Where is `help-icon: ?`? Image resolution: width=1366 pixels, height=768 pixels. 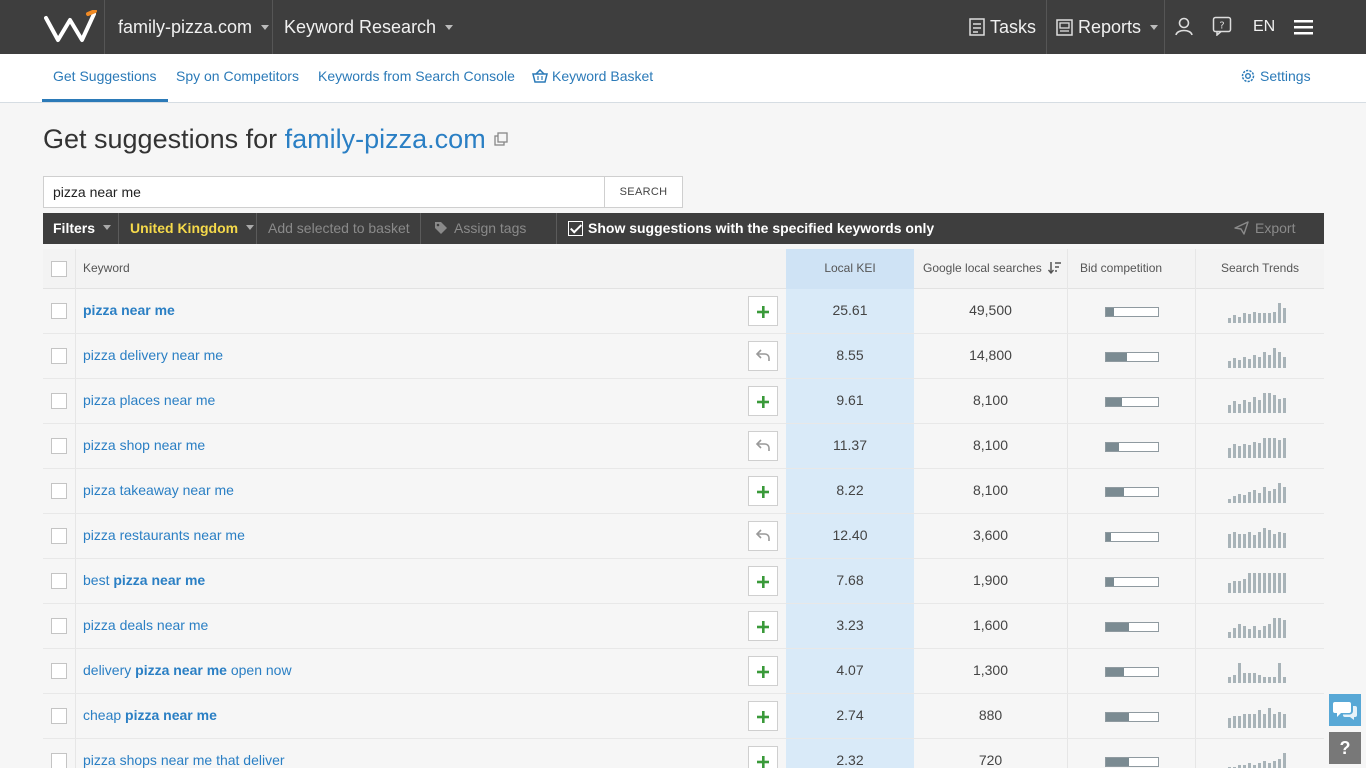 help-icon: ? is located at coordinates (1222, 26).